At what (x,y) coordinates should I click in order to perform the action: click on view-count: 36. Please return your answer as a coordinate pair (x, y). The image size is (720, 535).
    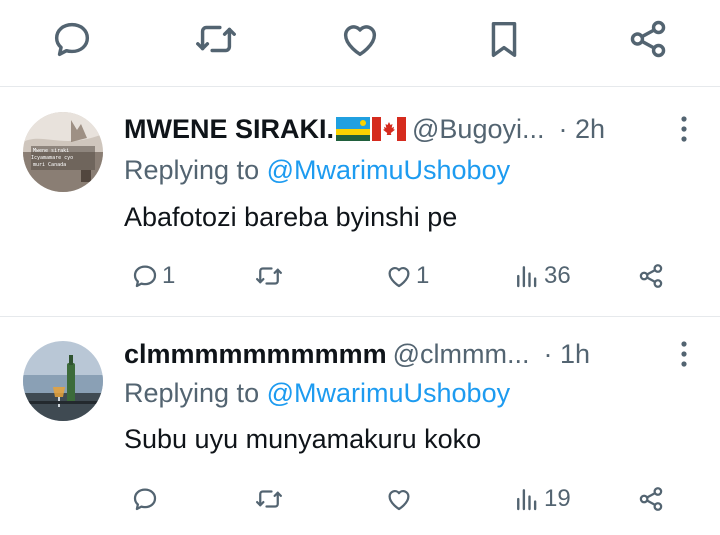
    Looking at the image, I should click on (557, 275).